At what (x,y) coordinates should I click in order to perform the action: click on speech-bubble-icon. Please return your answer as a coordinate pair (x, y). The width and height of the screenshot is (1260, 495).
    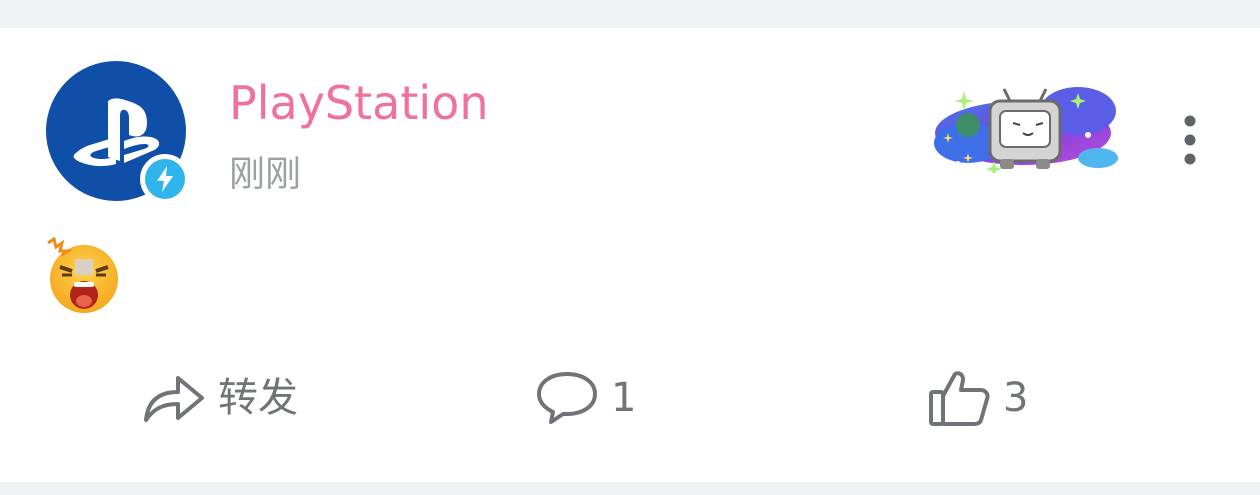
    Looking at the image, I should click on (567, 398).